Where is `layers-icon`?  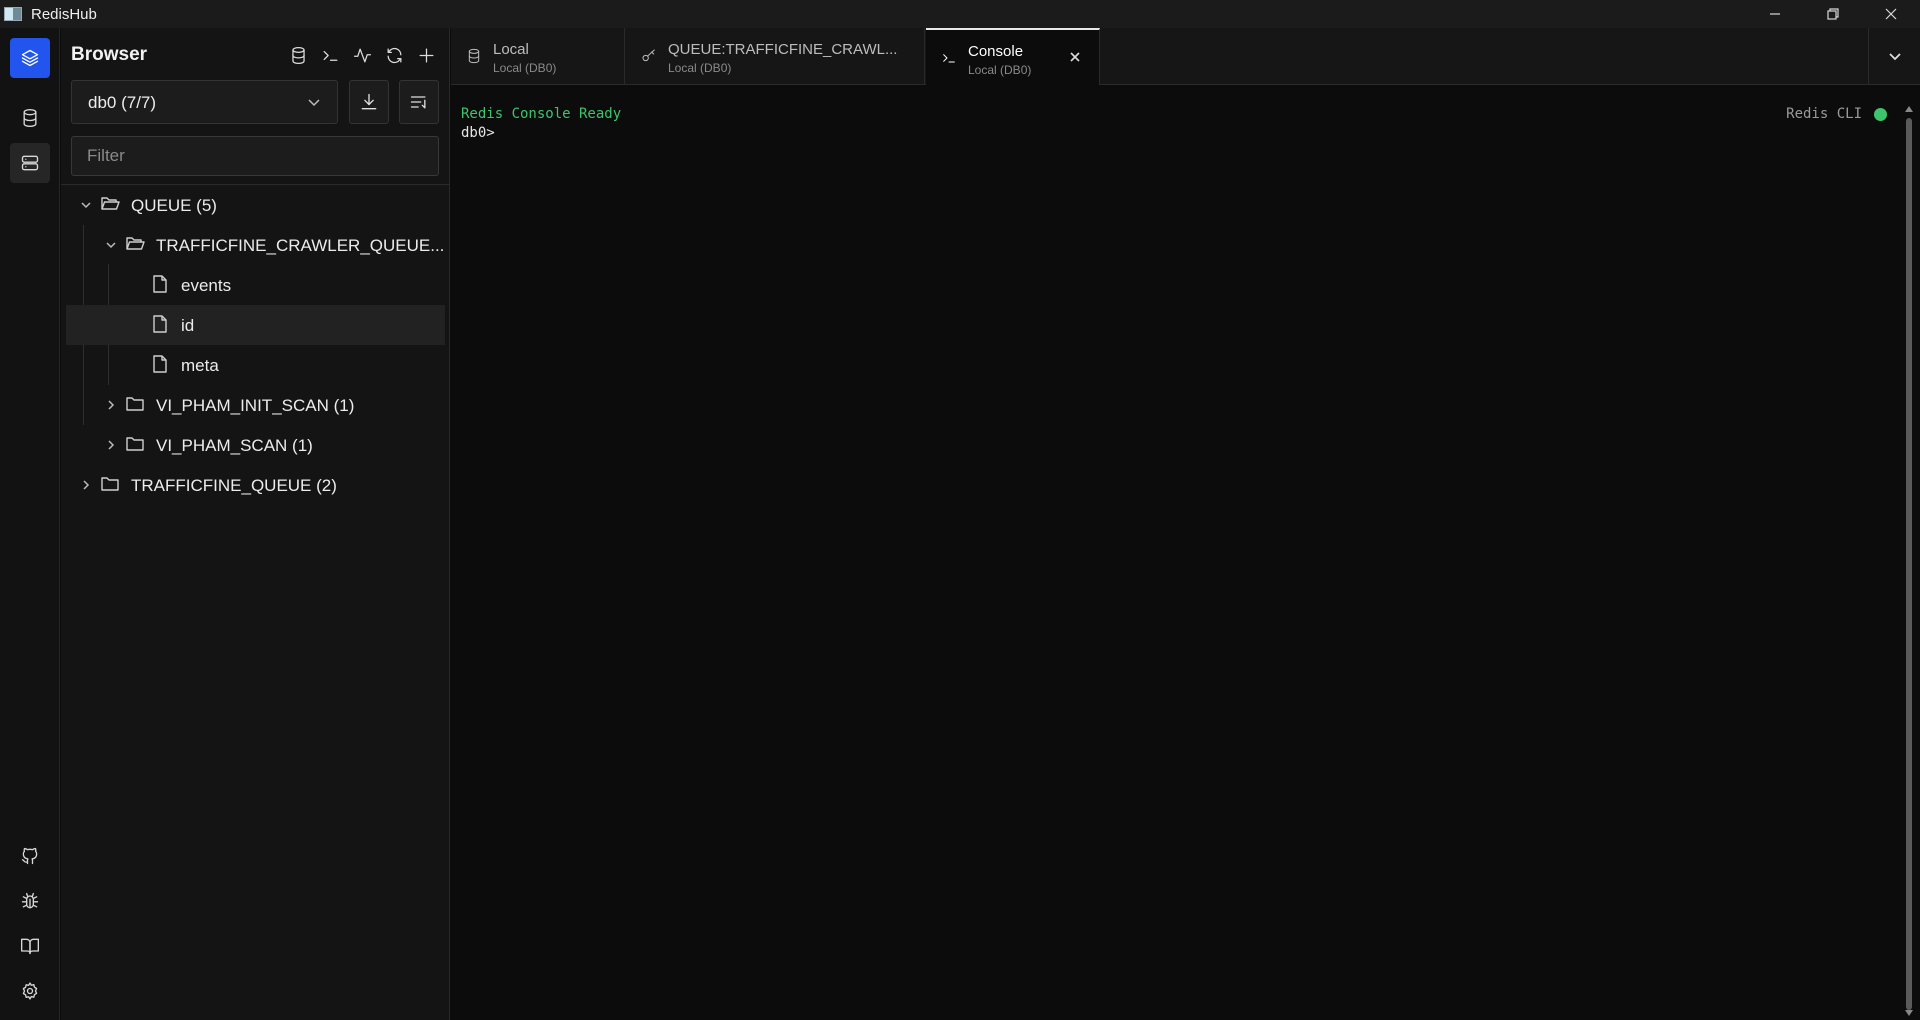
layers-icon is located at coordinates (30, 58).